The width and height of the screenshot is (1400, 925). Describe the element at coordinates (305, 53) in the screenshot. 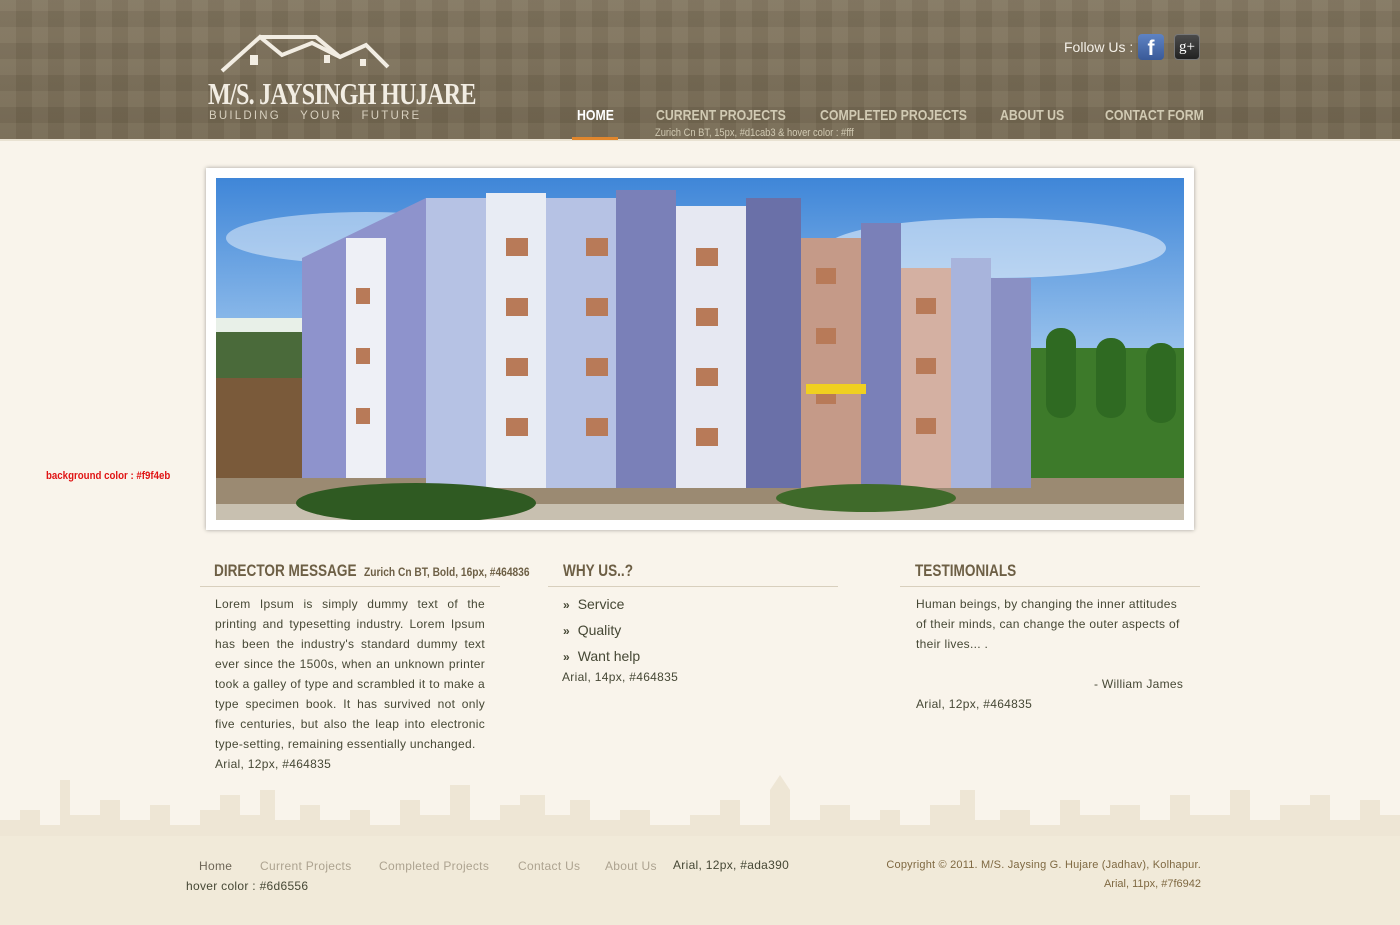

I see `house-roof-icon` at that location.